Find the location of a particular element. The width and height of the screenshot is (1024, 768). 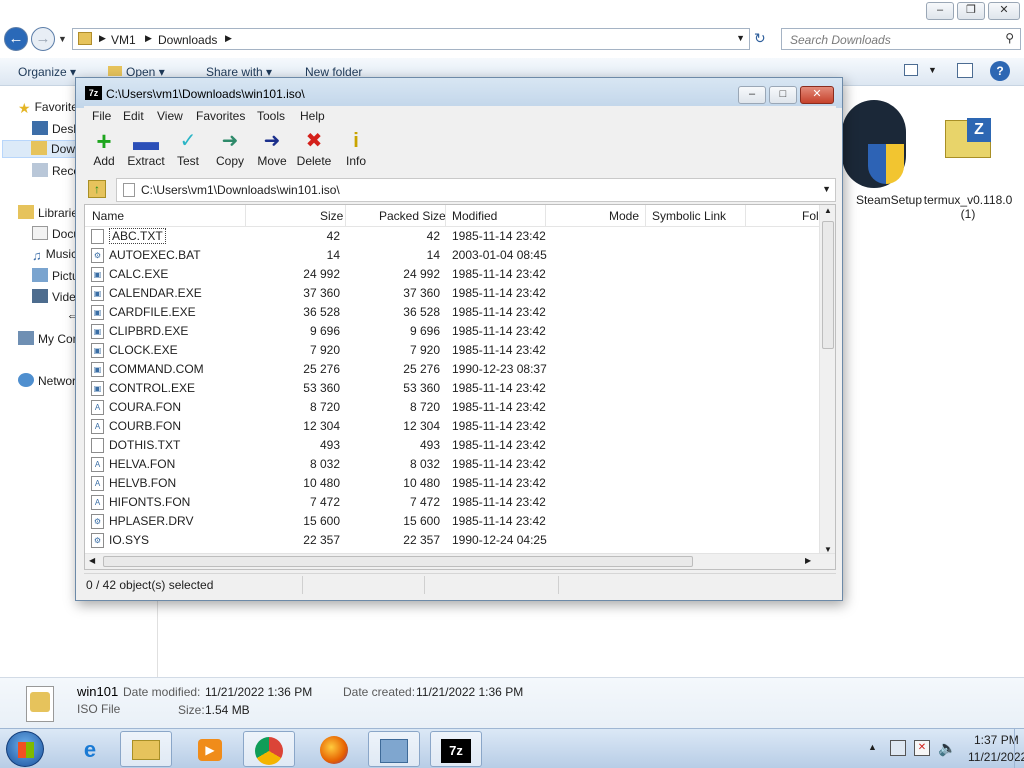

recent-places-icon is located at coordinates (40, 170).